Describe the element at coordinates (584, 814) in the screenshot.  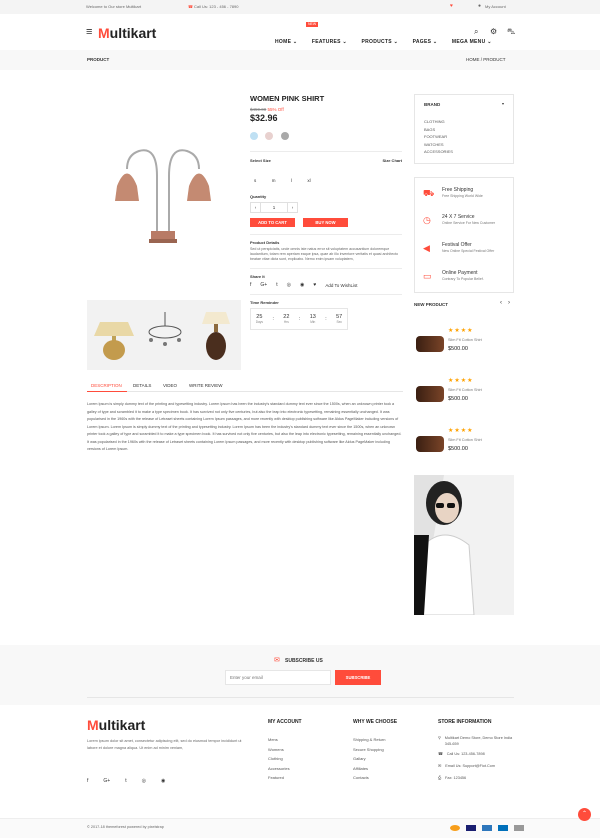
I see `scroll-top-button: ⌃` at that location.